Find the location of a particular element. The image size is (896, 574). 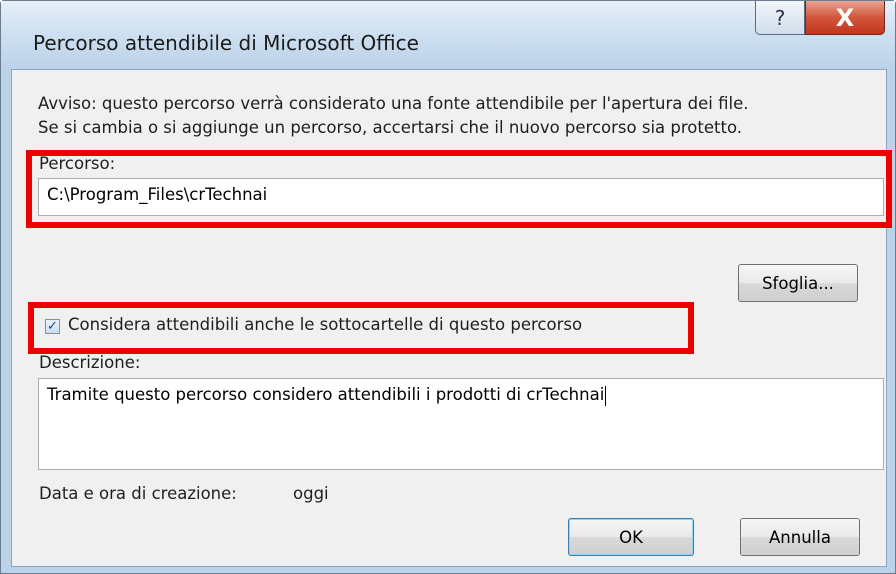

path-input: C:\Program_Files\crTechnai is located at coordinates (461, 197).